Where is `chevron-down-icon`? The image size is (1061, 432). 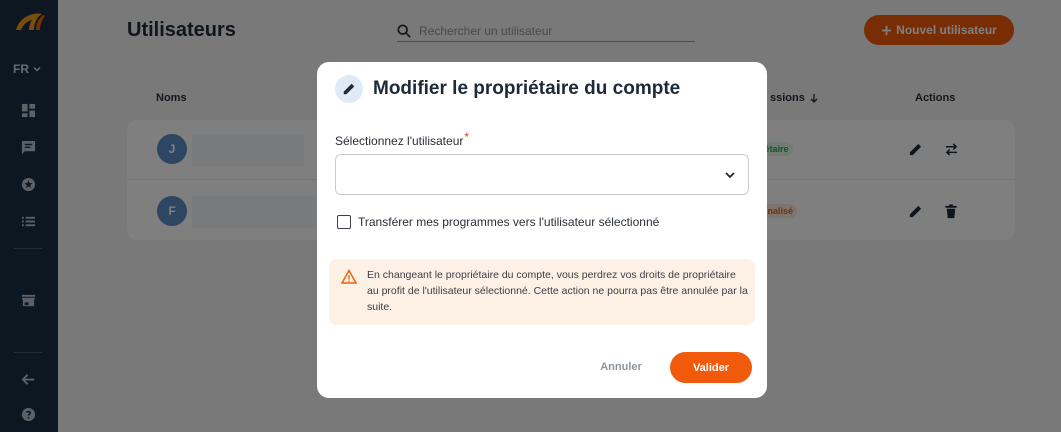 chevron-down-icon is located at coordinates (730, 175).